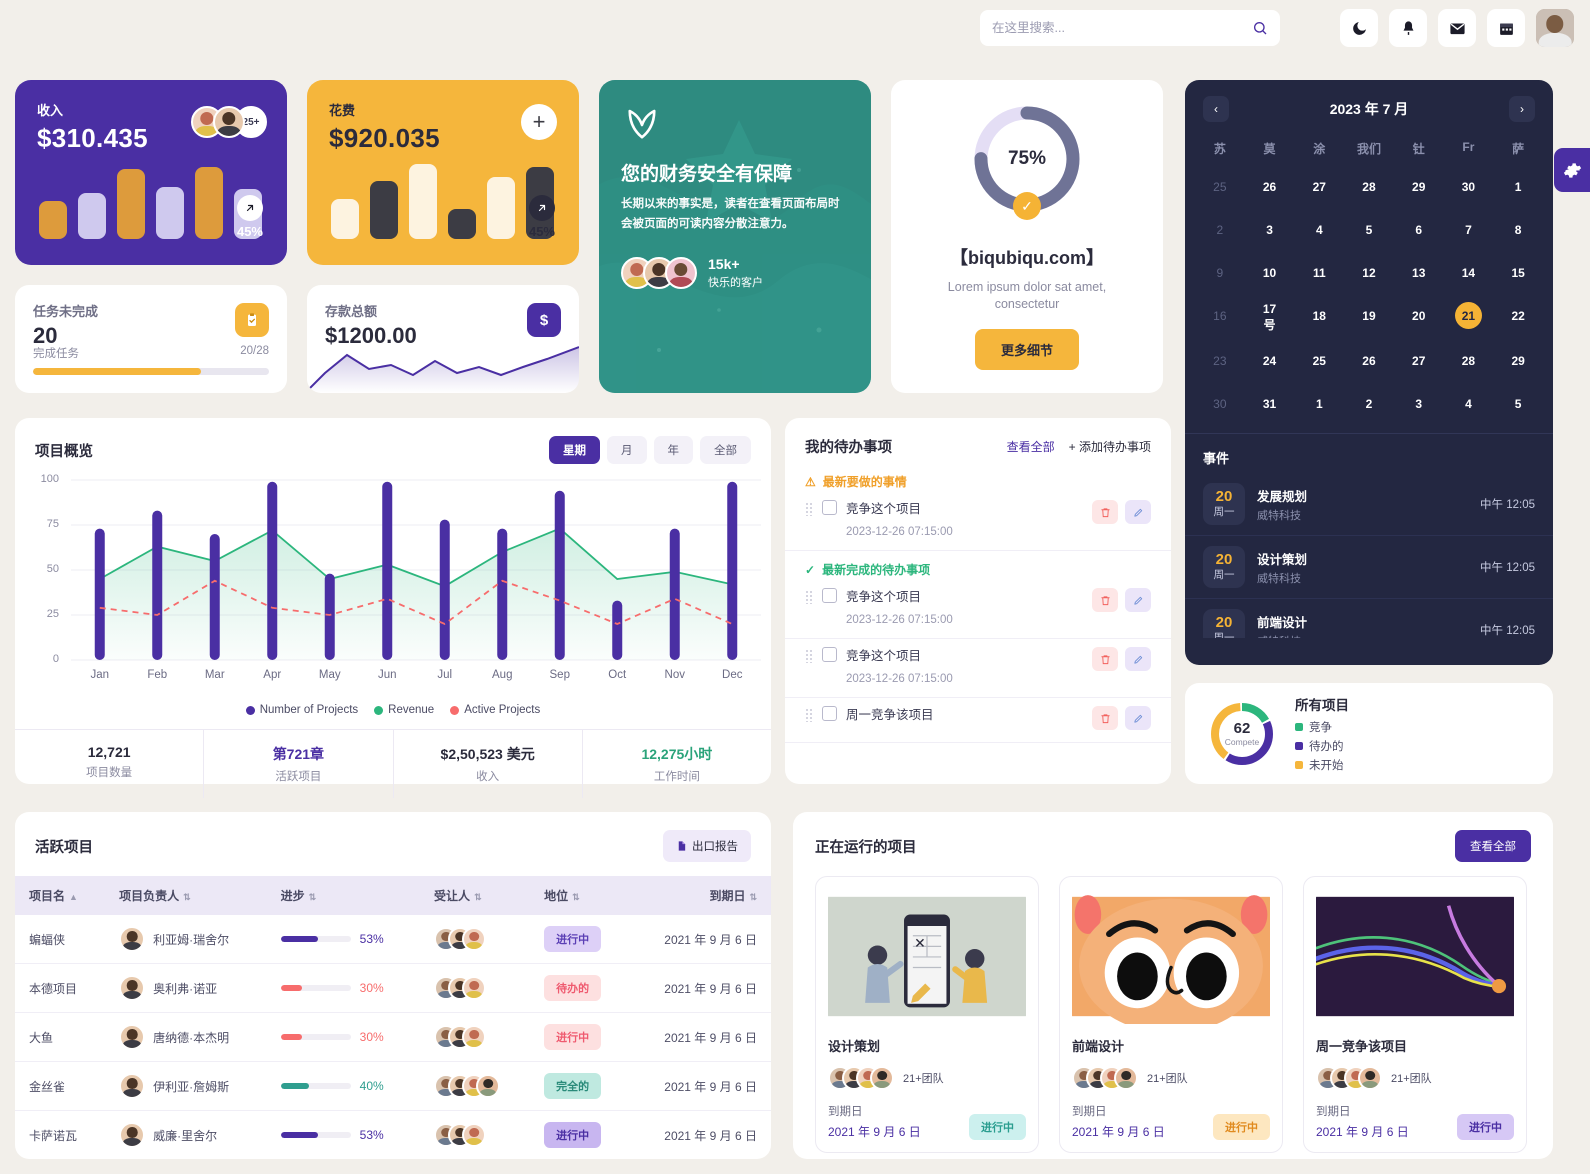  I want to click on calendar-day: 12, so click(1369, 272).